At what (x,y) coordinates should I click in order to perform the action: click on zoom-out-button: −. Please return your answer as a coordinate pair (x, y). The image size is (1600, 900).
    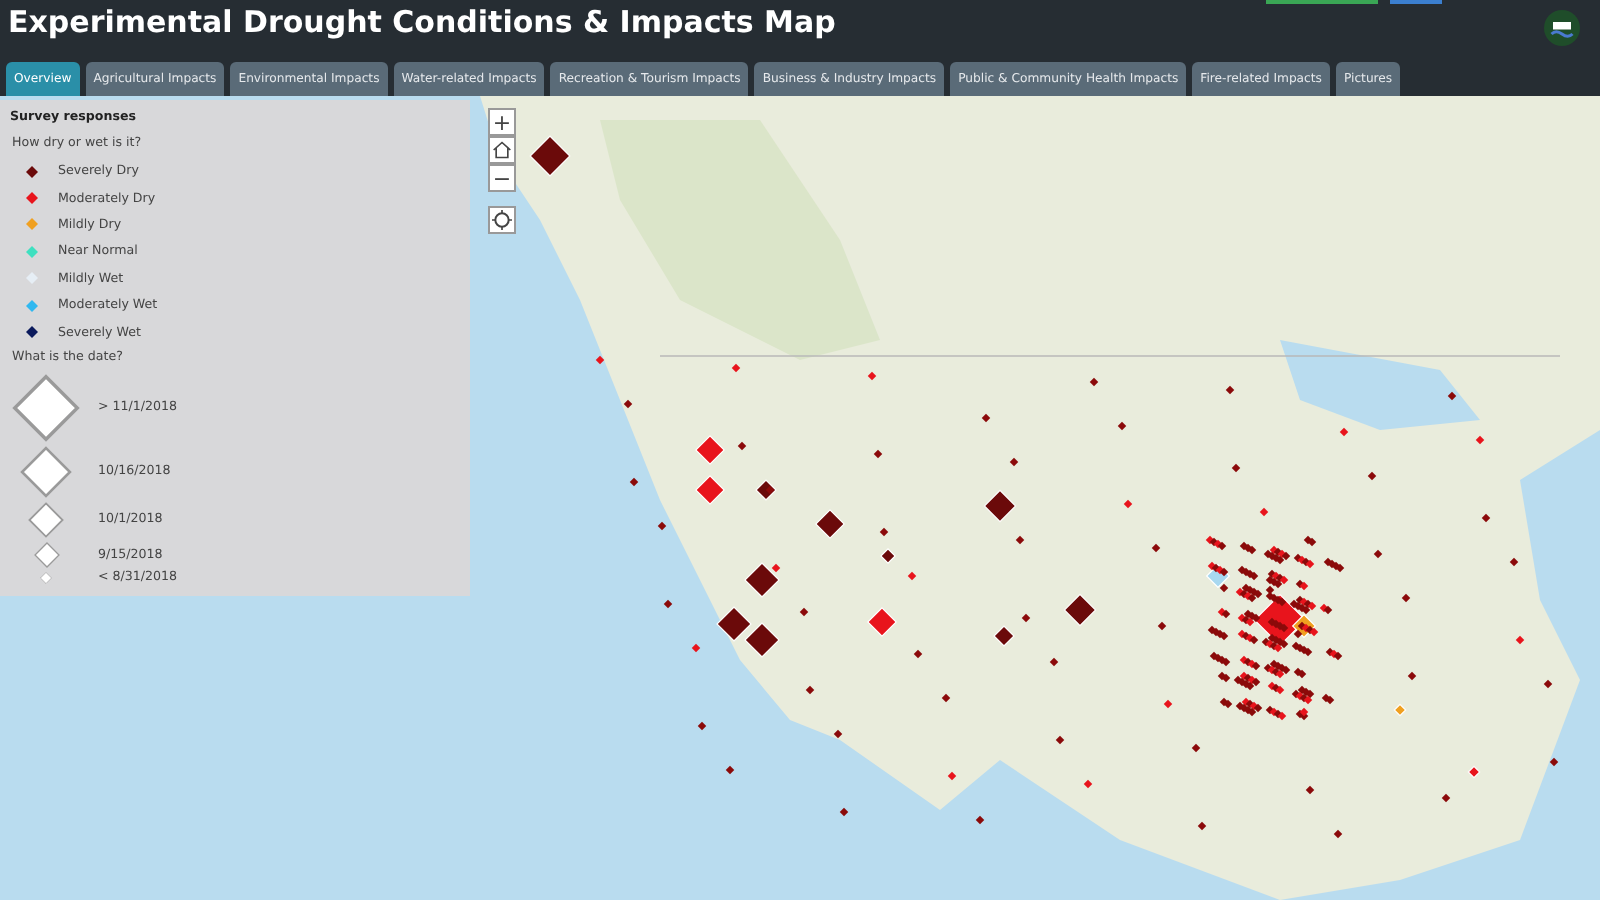
    Looking at the image, I should click on (502, 178).